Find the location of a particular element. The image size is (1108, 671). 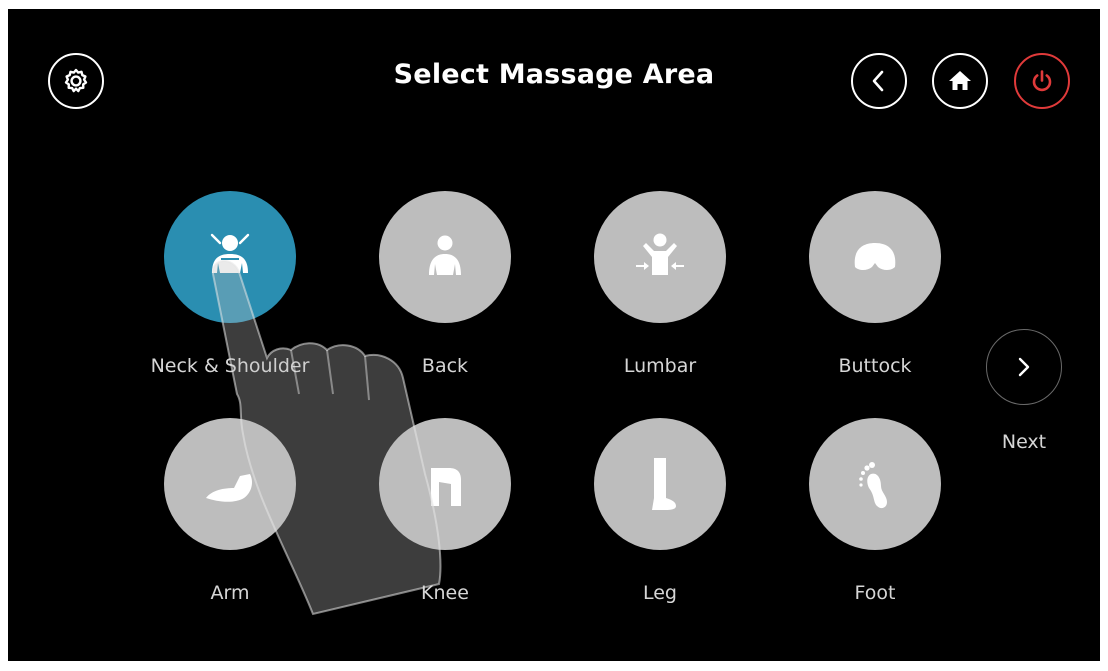

buttock-icon is located at coordinates (875, 256).